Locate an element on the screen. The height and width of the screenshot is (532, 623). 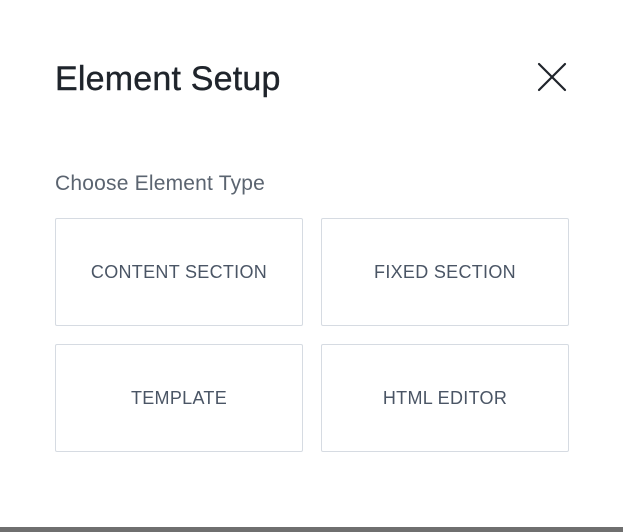
content-section-button: CONTENT SECTION is located at coordinates (179, 272).